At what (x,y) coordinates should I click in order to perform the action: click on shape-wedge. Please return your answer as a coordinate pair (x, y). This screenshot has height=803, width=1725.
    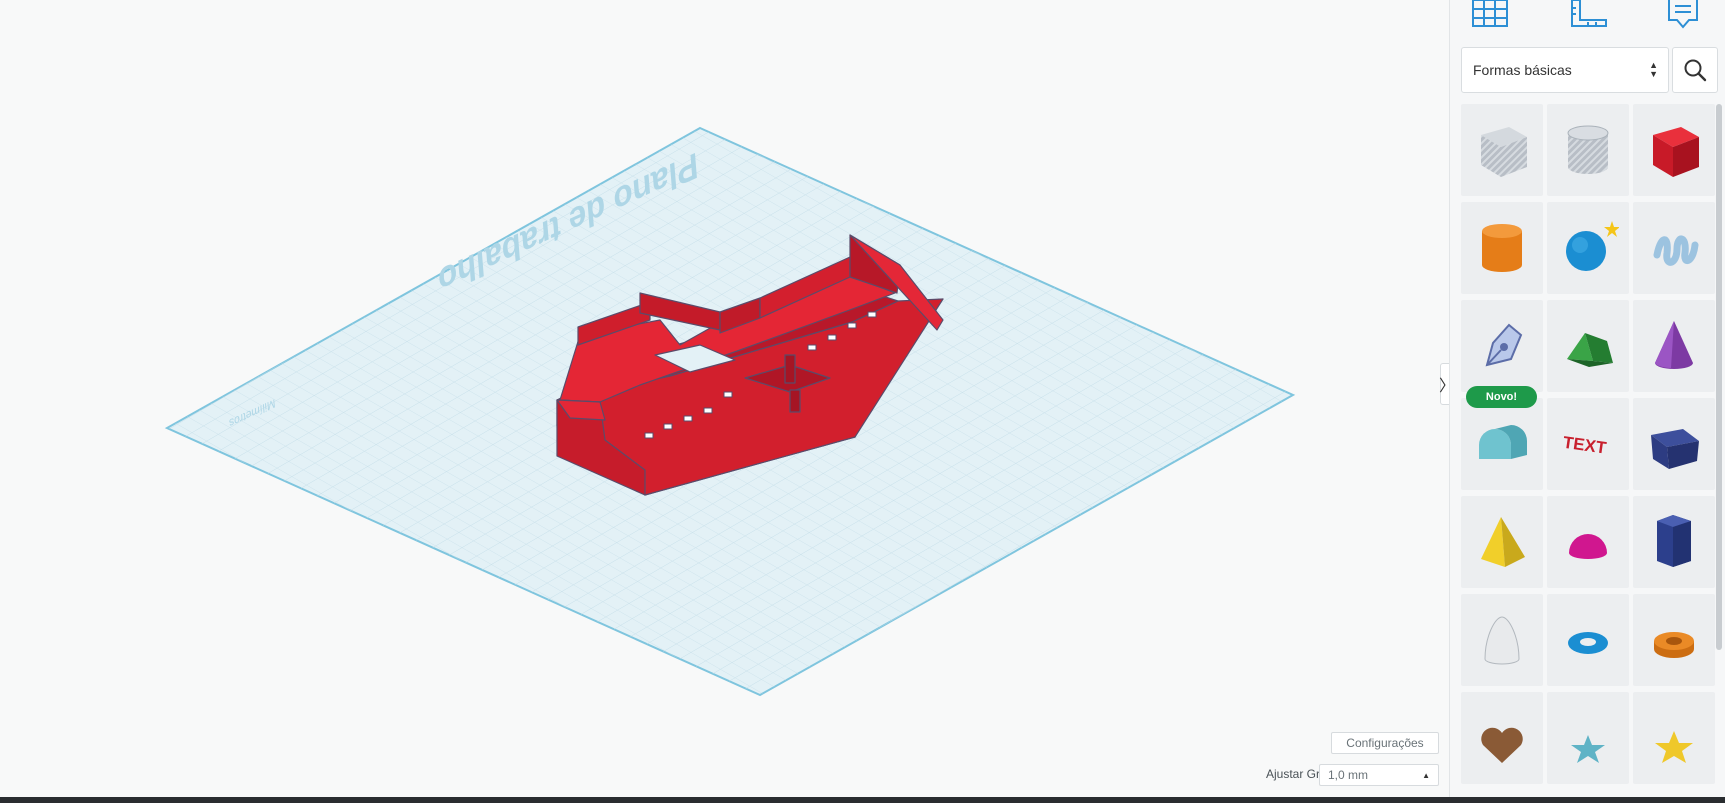
    Looking at the image, I should click on (1674, 444).